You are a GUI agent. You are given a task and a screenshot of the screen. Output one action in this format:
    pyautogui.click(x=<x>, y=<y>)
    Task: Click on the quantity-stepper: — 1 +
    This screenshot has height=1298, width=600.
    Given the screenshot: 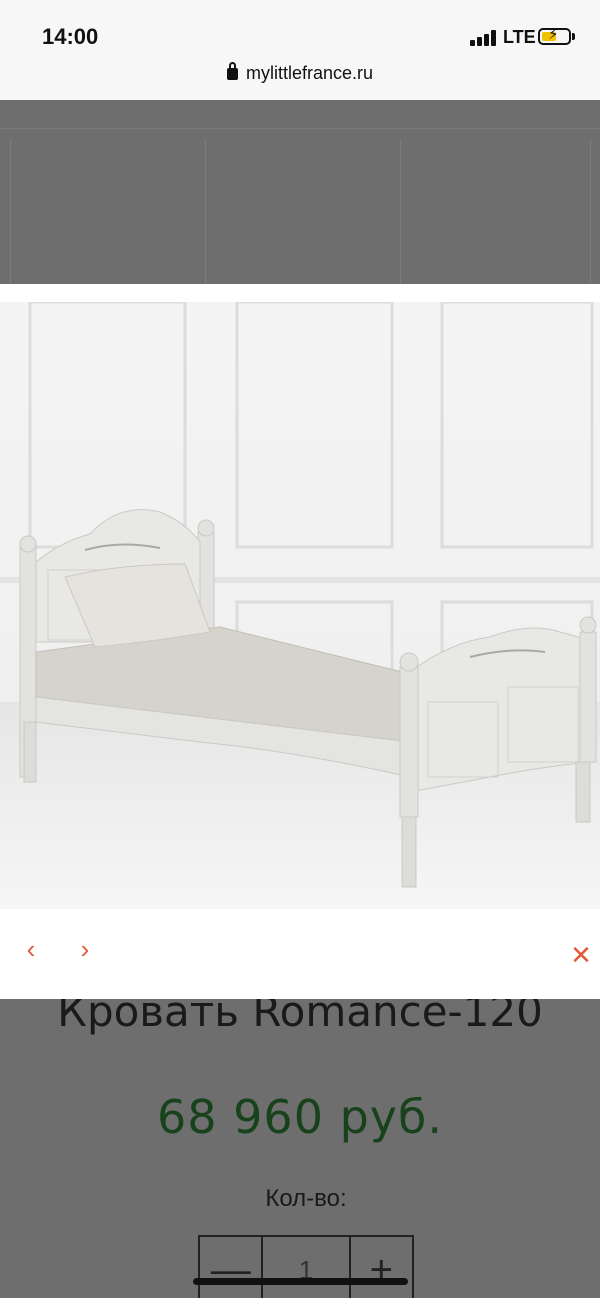 What is the action you would take?
    pyautogui.click(x=306, y=1266)
    